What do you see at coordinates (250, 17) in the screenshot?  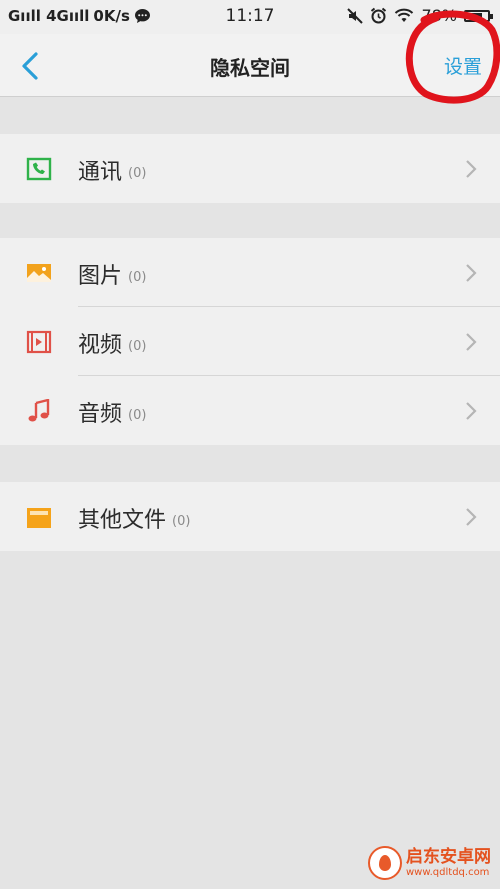 I see `status-bar: Gııll 4Gııll 0K/s 11:17 78%` at bounding box center [250, 17].